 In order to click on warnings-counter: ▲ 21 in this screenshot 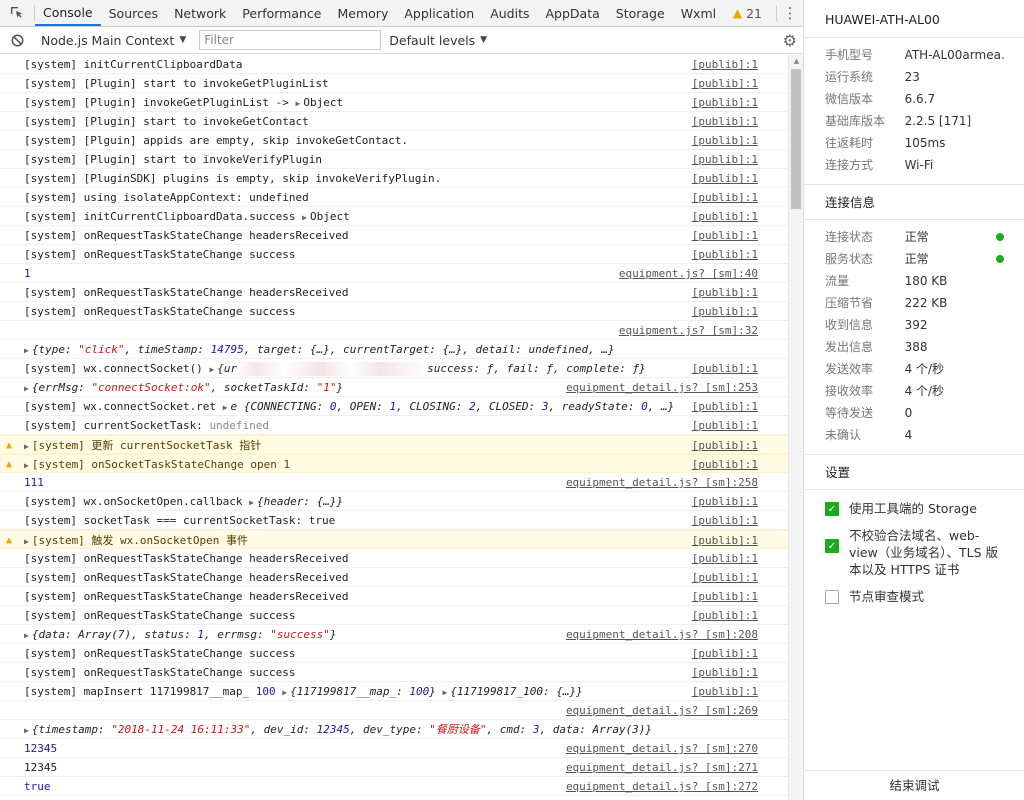, I will do `click(747, 13)`.